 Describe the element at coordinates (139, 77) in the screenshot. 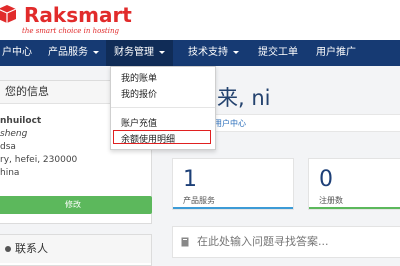

I see `menu-my-bills: 我的账单` at that location.